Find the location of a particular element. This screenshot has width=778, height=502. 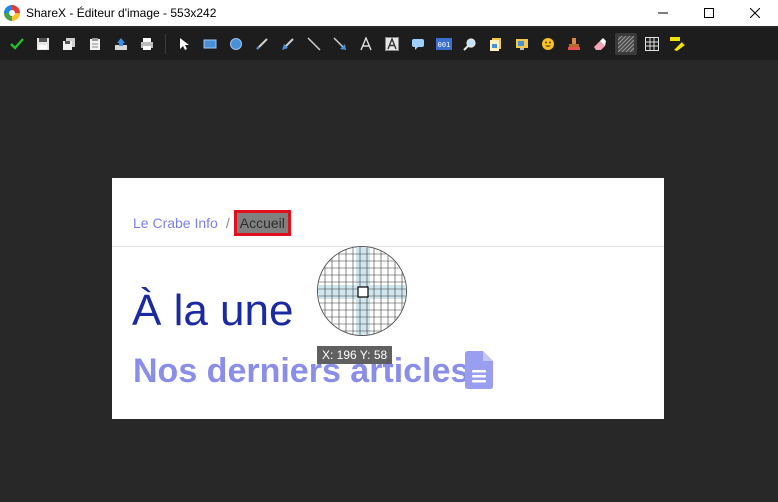

maximize-button is located at coordinates (709, 13).